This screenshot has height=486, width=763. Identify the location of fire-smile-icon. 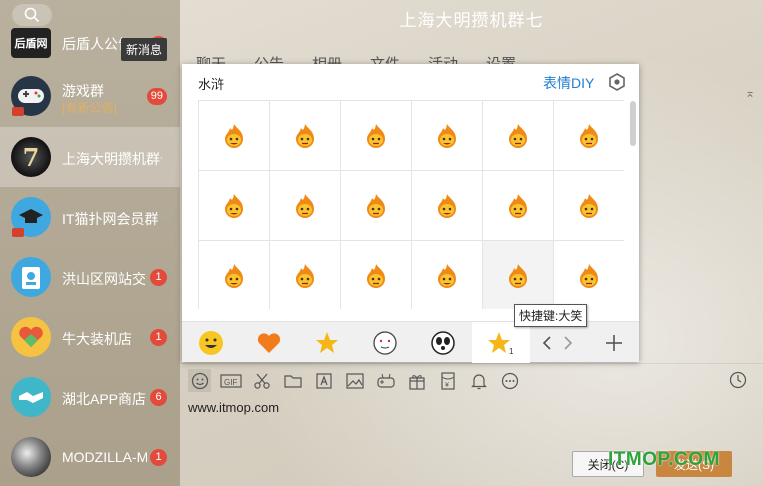
(305, 135).